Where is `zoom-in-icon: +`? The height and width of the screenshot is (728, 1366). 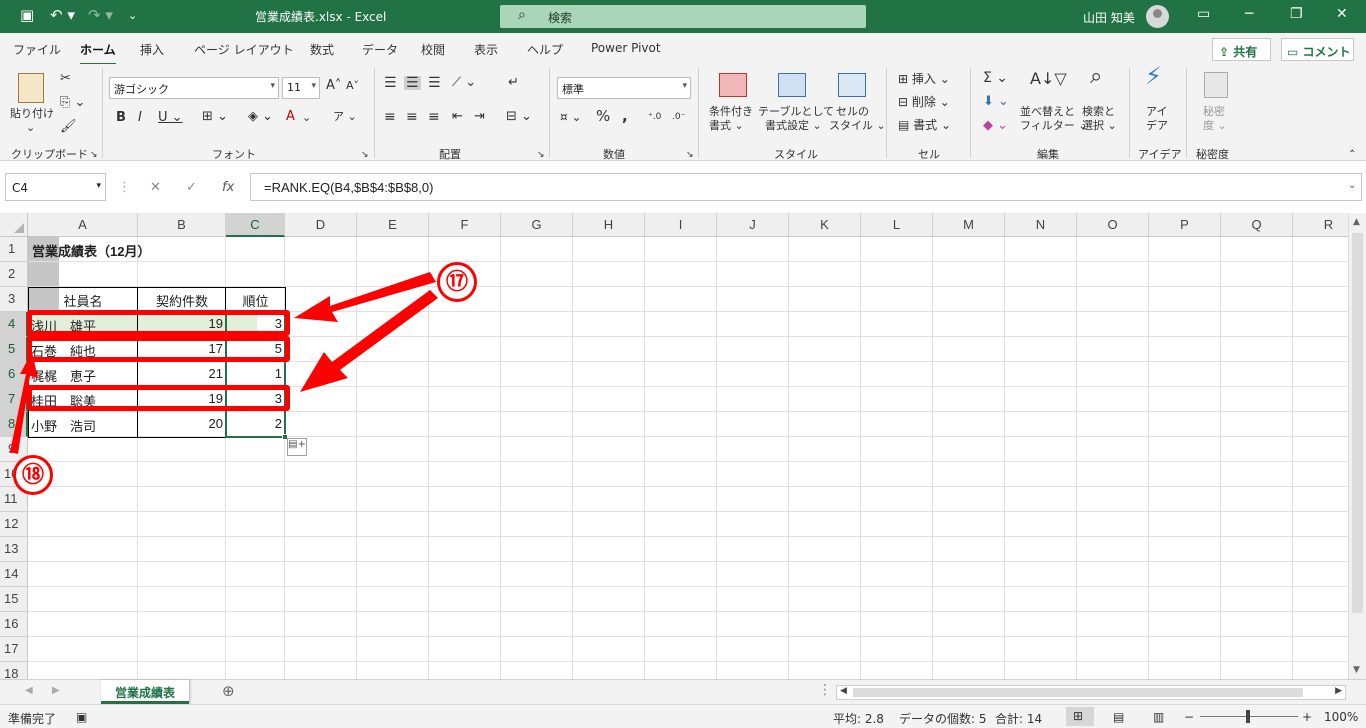 zoom-in-icon: + is located at coordinates (1307, 717).